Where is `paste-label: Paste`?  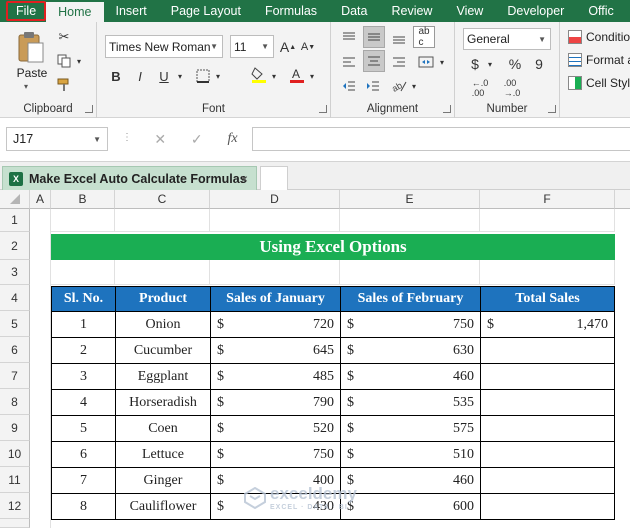
paste-label: Paste is located at coordinates (32, 73).